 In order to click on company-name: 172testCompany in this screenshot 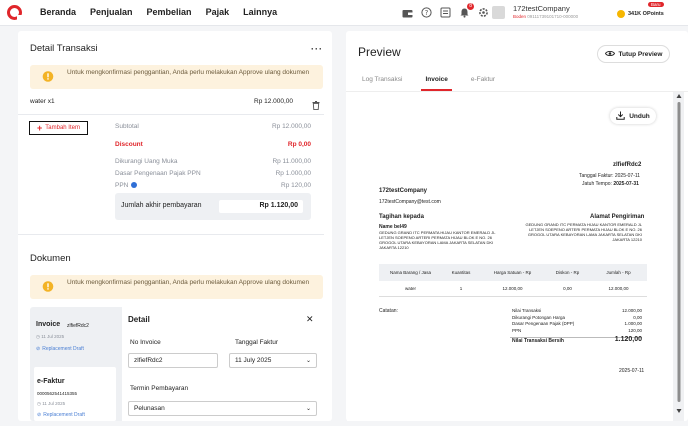, I will do `click(541, 8)`.